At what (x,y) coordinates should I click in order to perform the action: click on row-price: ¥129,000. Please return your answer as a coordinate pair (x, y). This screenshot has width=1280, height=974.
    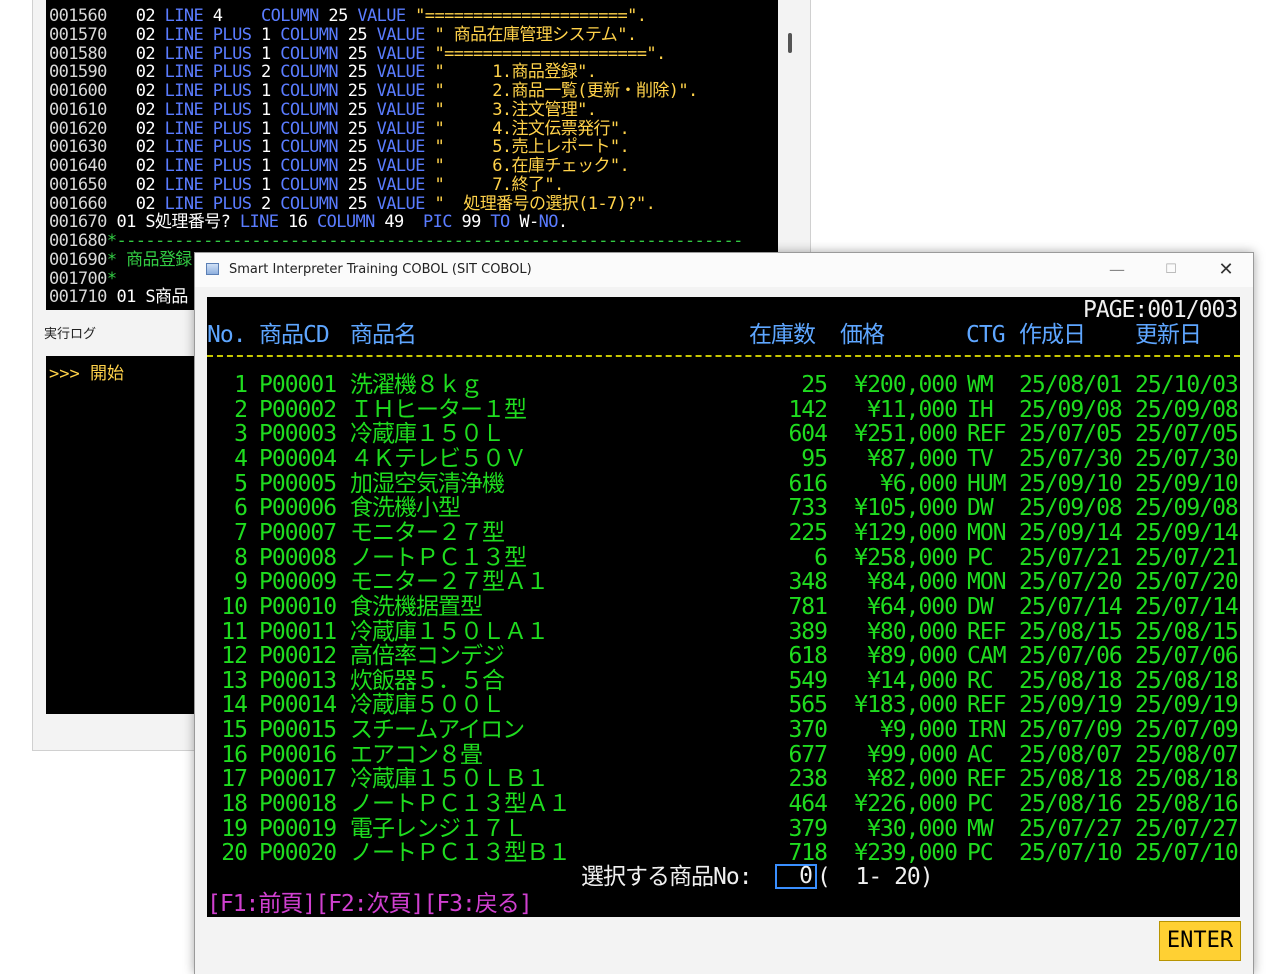
    Looking at the image, I should click on (906, 532).